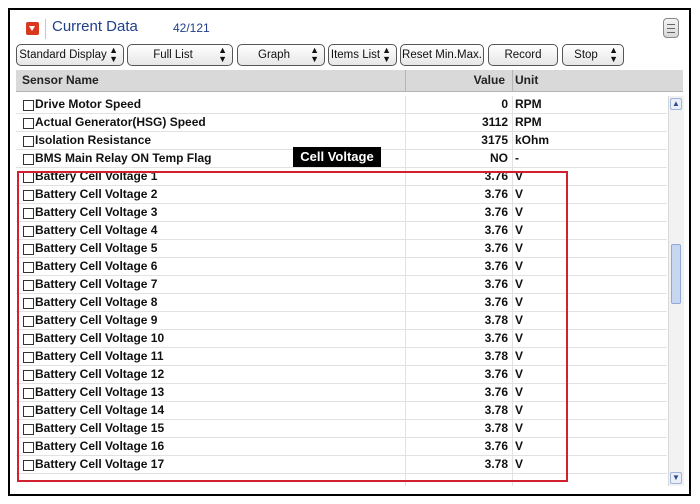  What do you see at coordinates (96, 176) in the screenshot?
I see `sensor-name: Battery Cell Voltage 1` at bounding box center [96, 176].